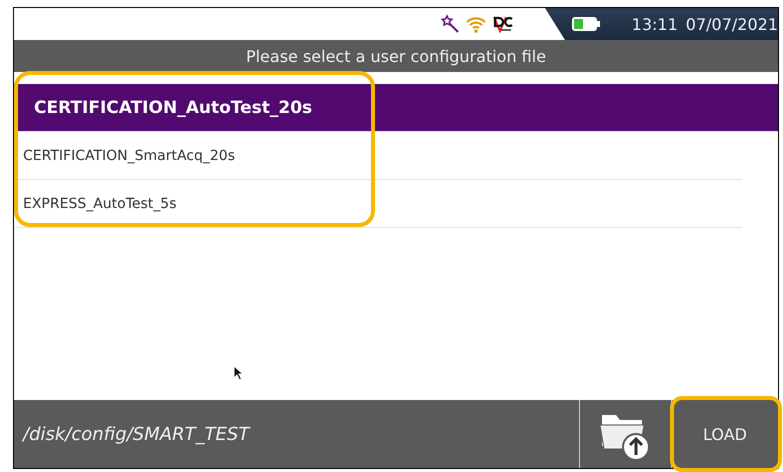 The width and height of the screenshot is (783, 472). I want to click on battery-icon, so click(586, 24).